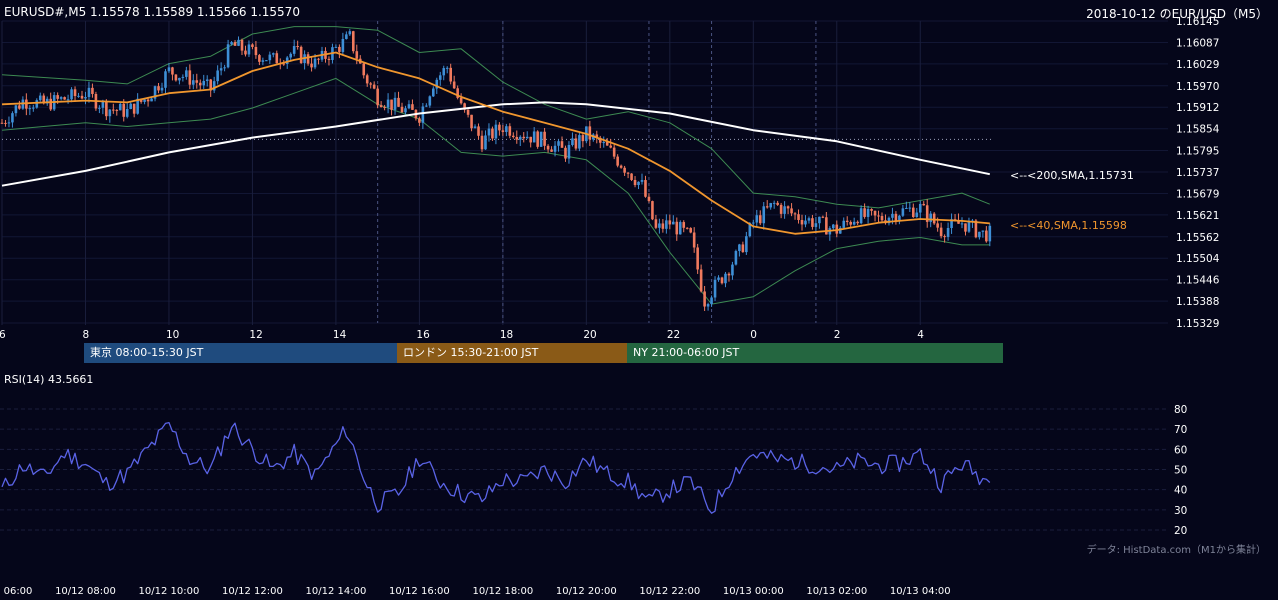  Describe the element at coordinates (589, 335) in the screenshot. I see `hour-tick-label: 20` at that location.